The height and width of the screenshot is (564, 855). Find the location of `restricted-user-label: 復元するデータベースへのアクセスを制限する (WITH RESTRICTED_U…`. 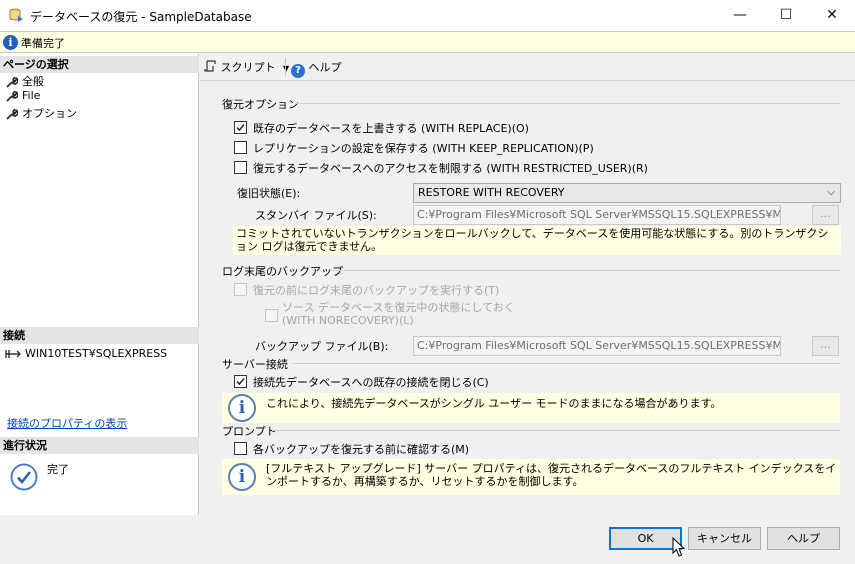

restricted-user-label: 復元するデータベースへのアクセスを制限する (WITH RESTRICTED_U… is located at coordinates (450, 168).